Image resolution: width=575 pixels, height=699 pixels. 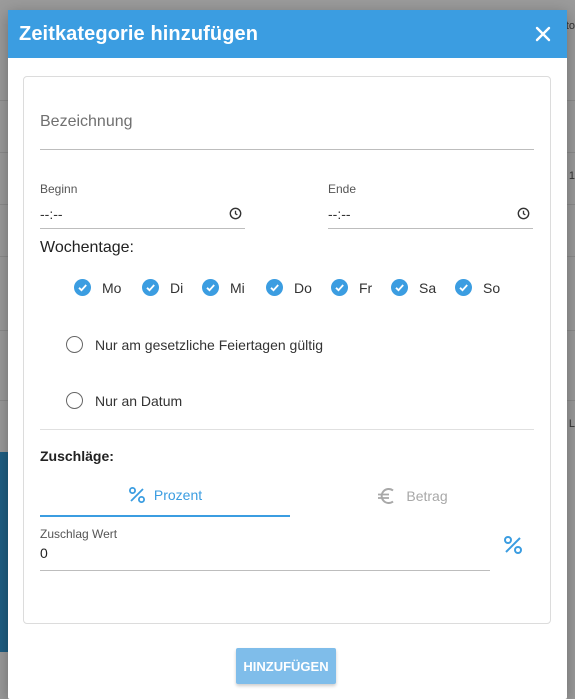 I want to click on bg-edge-text: to, so click(x=570, y=26).